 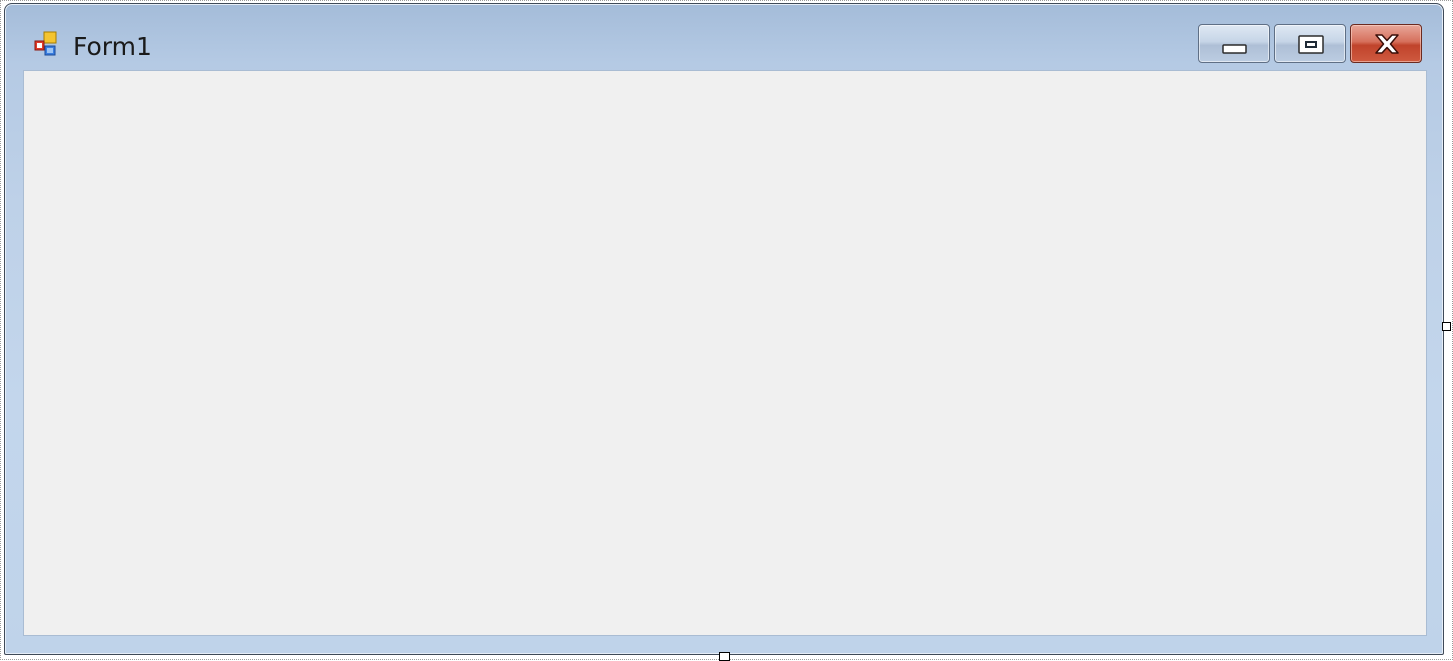 I want to click on window-title: Form1, so click(x=112, y=46).